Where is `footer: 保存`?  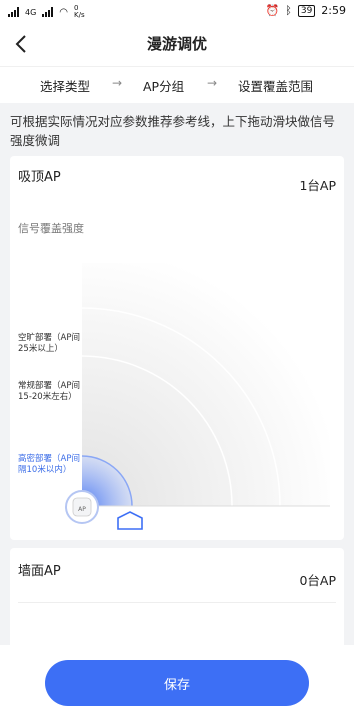 footer: 保存 is located at coordinates (177, 684).